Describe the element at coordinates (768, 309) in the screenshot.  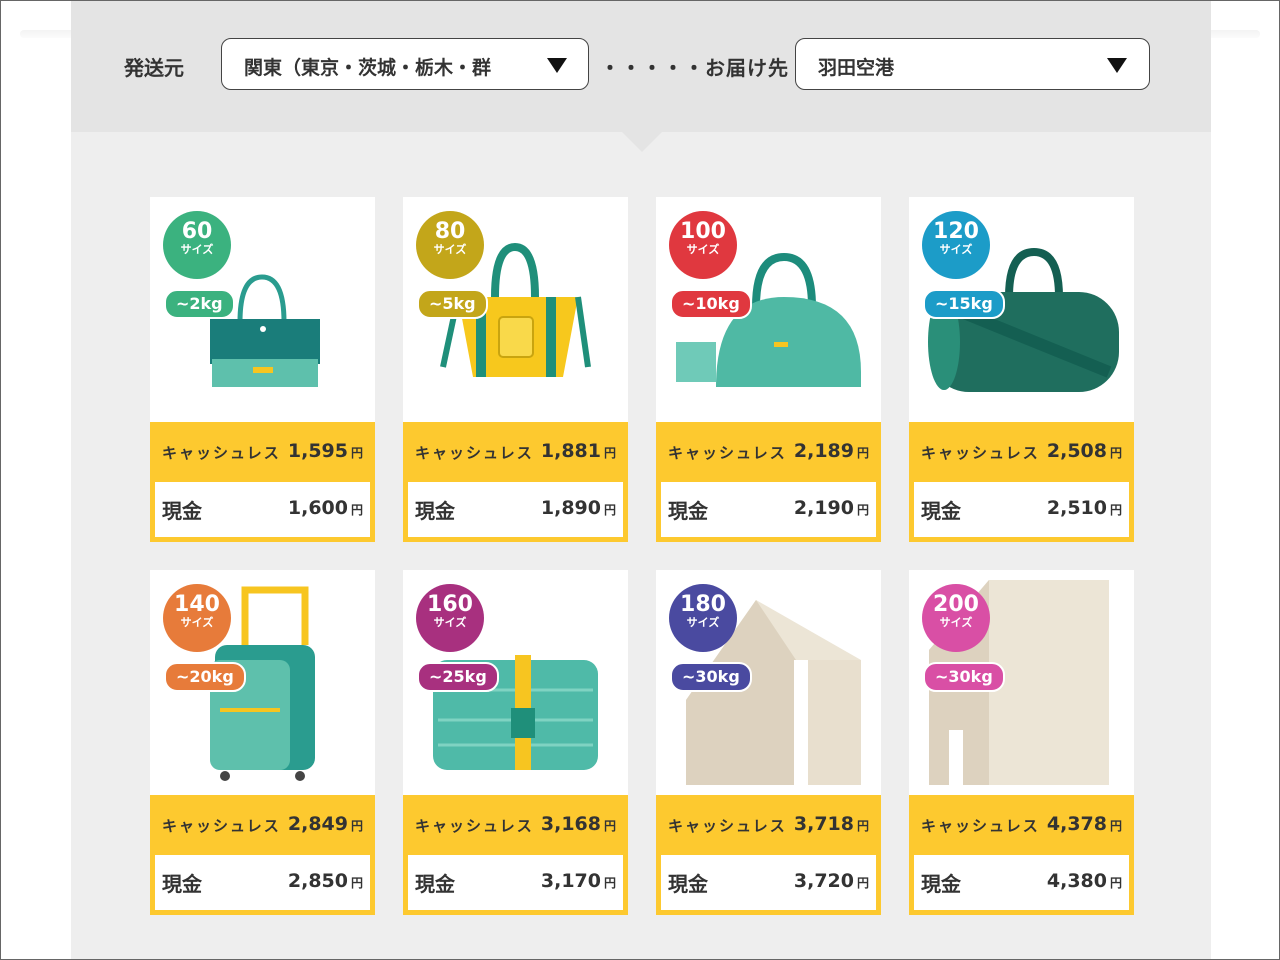
I see `card-image: 100 サイズ ~10kg` at that location.